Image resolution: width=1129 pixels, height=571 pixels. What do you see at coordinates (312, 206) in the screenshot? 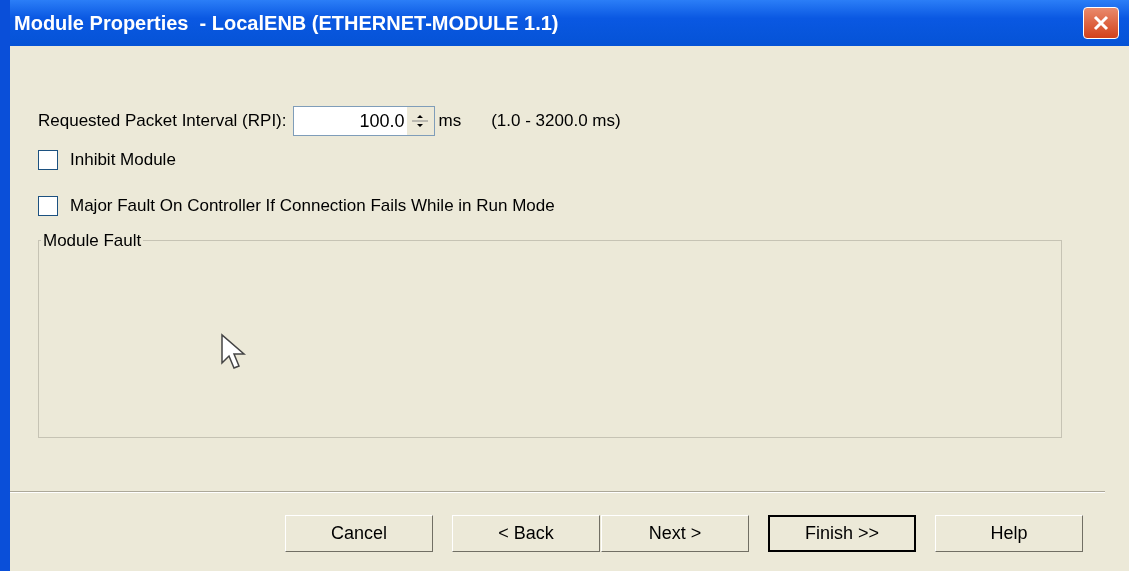
I see `checkbox-label: Major Fault On Controller If Connection Fails While in Run Mode` at bounding box center [312, 206].